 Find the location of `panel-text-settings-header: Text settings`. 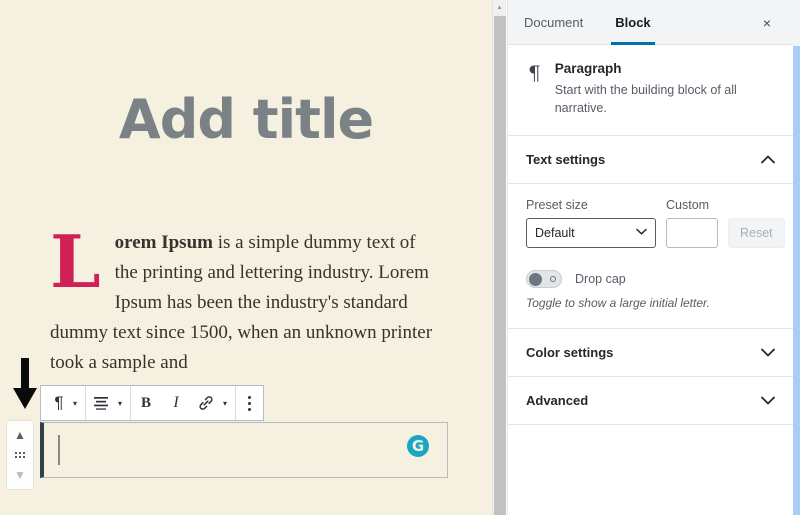

panel-text-settings-header: Text settings is located at coordinates (650, 160).